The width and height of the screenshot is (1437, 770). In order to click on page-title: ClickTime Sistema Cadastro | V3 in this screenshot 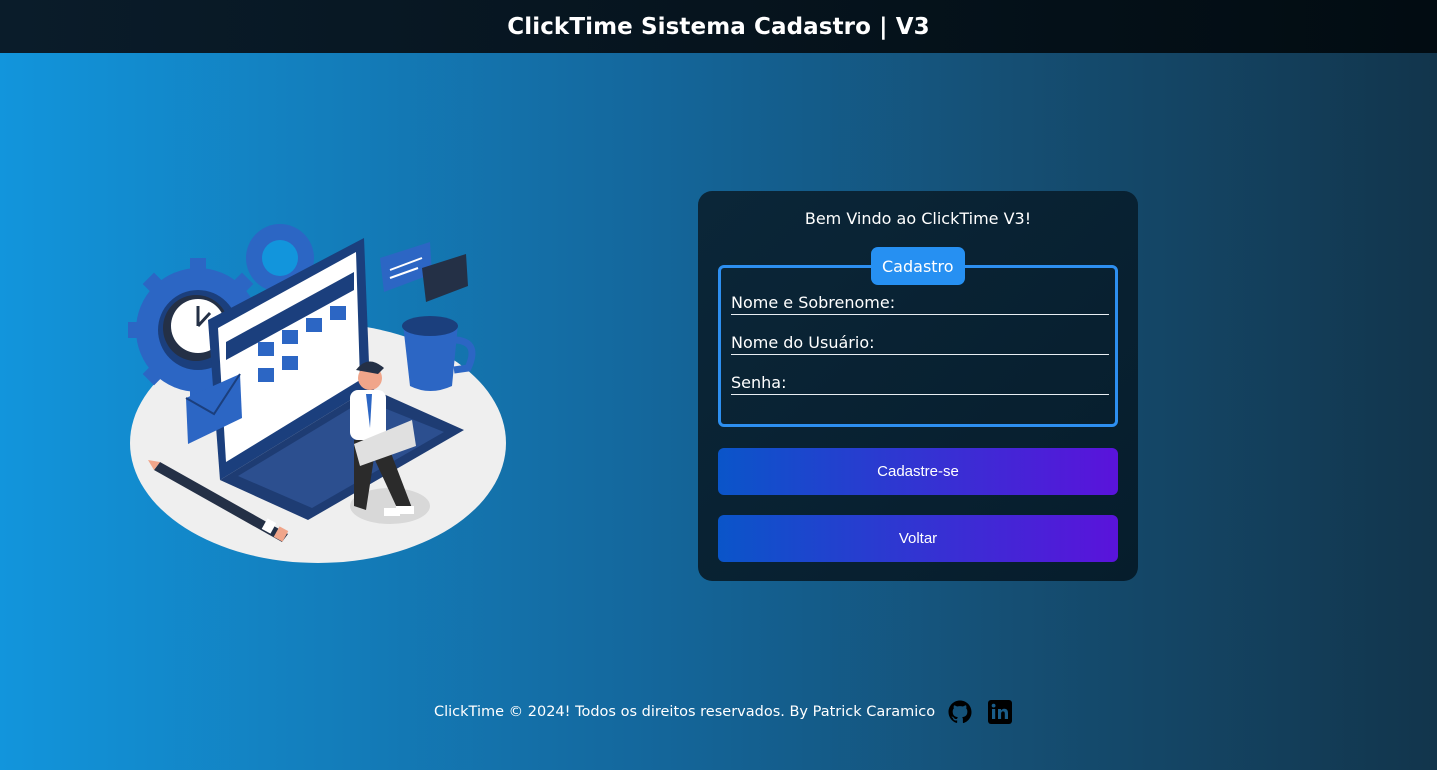, I will do `click(718, 26)`.